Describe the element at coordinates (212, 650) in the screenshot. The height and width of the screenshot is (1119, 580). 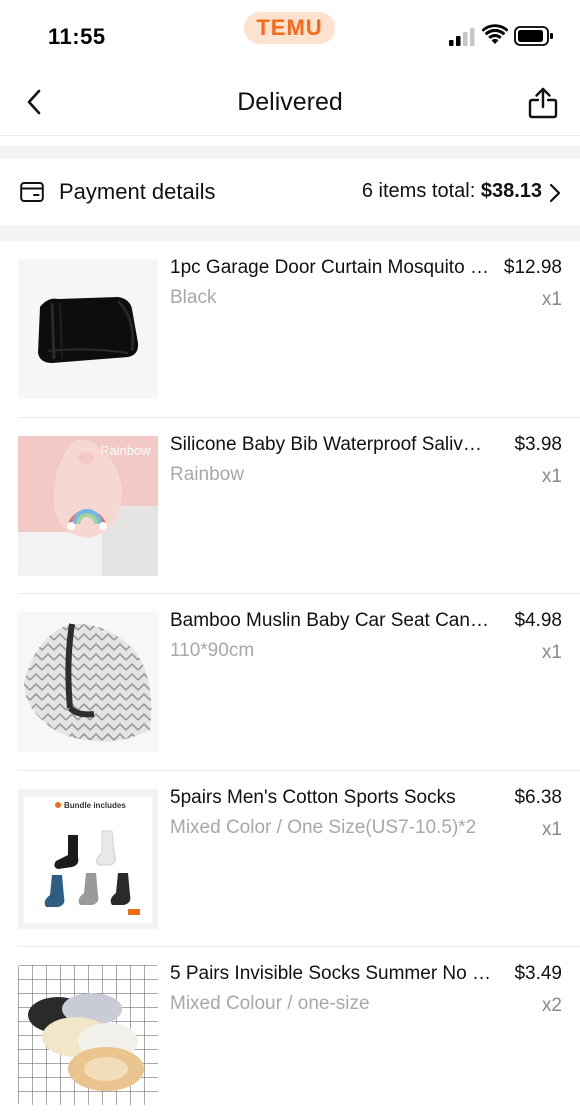
I see `item-variant: 110*90cm` at that location.